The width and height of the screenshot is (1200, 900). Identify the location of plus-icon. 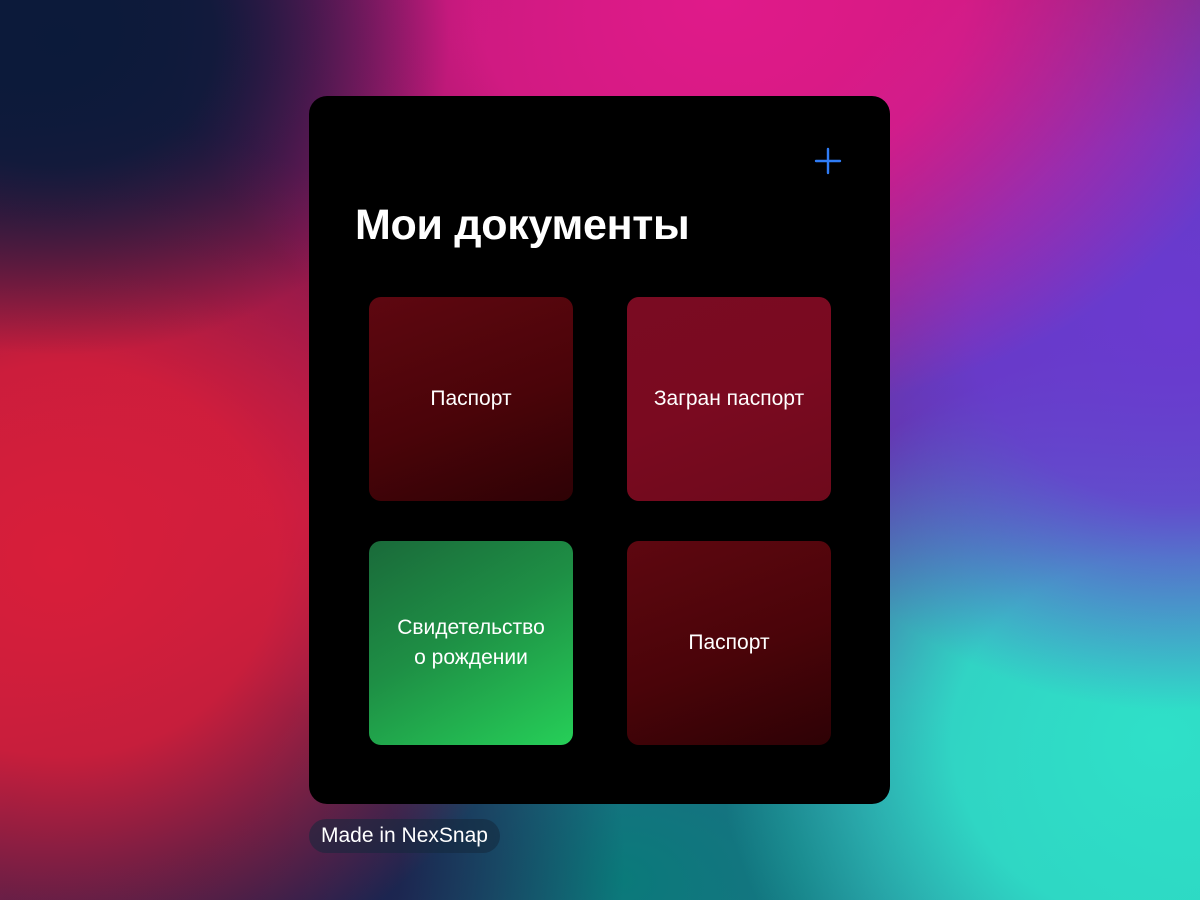
(828, 161).